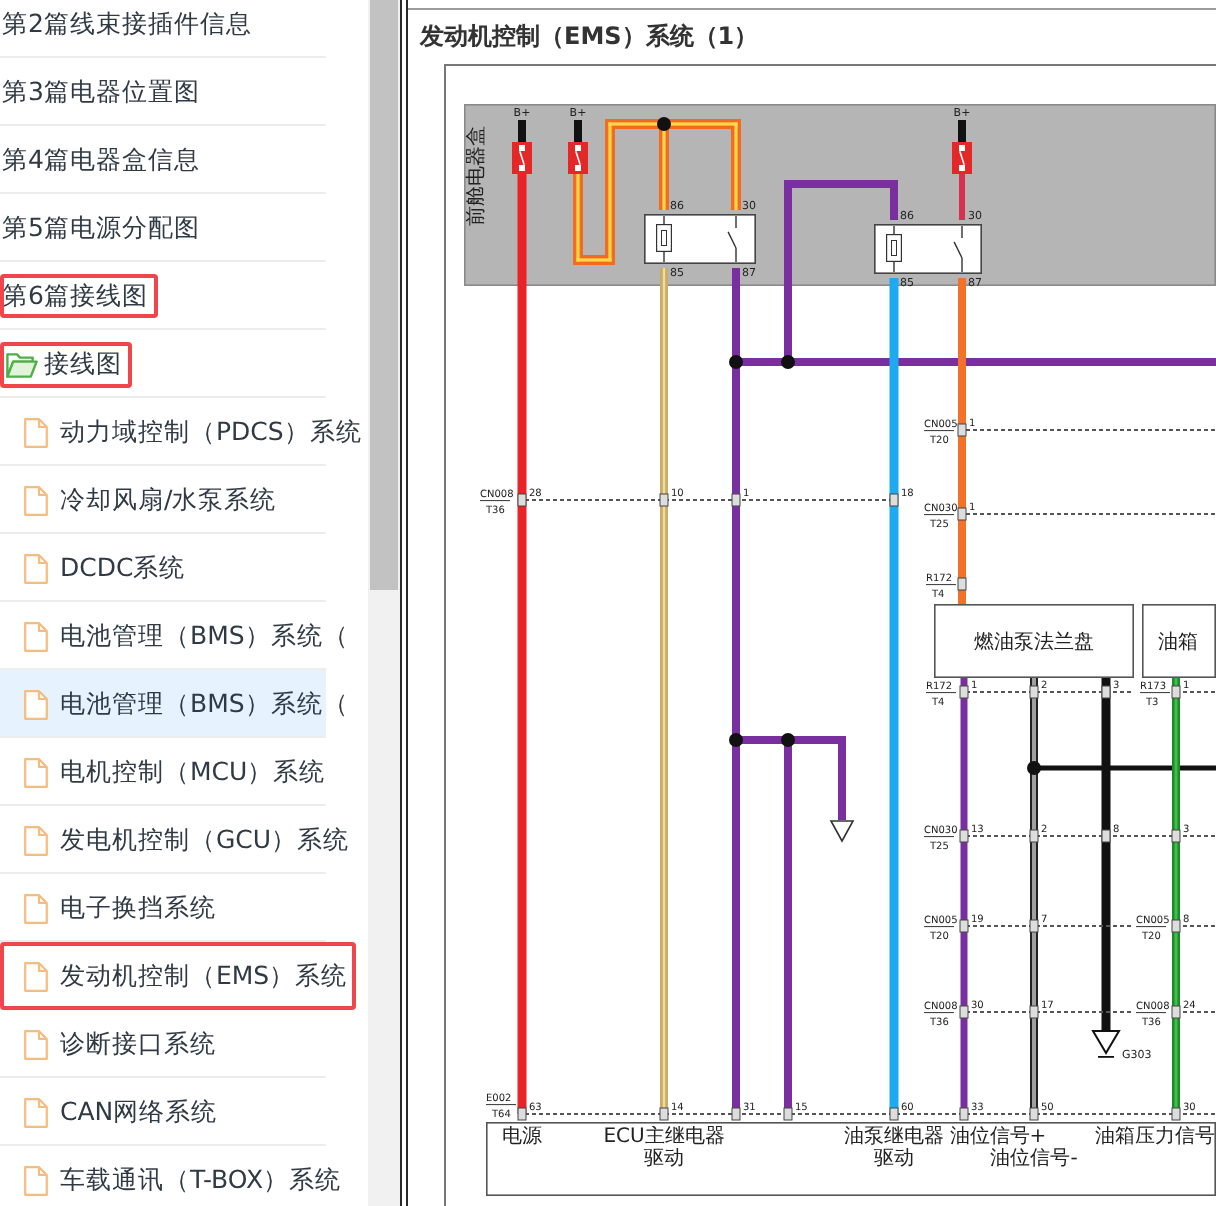 This screenshot has width=1216, height=1206. I want to click on folder-icon, so click(22, 364).